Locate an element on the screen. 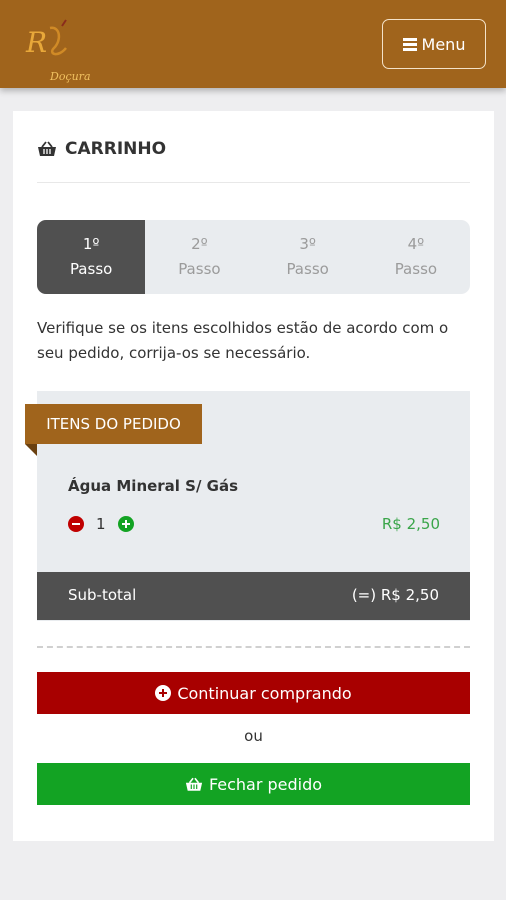 The image size is (506, 900). step-number: 4º is located at coordinates (416, 244).